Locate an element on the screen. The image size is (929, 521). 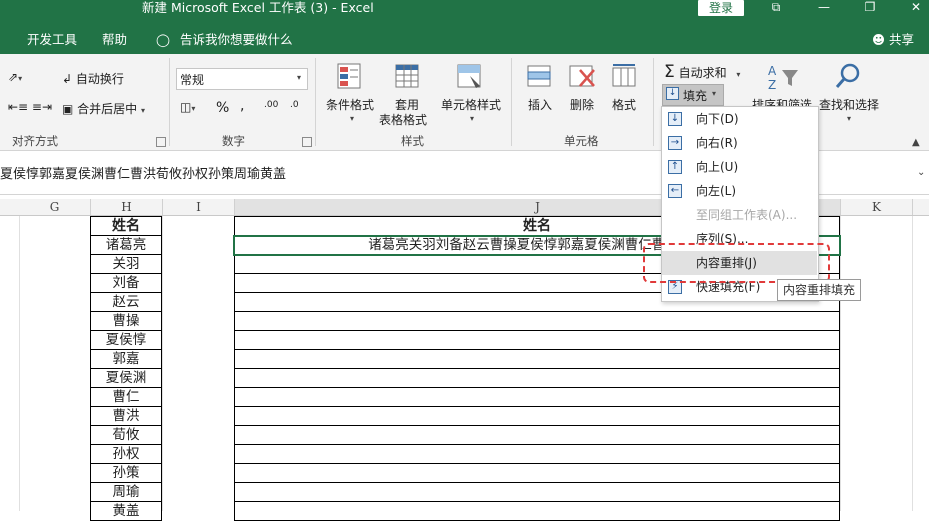
arrow-right-icon: → is located at coordinates (675, 143).